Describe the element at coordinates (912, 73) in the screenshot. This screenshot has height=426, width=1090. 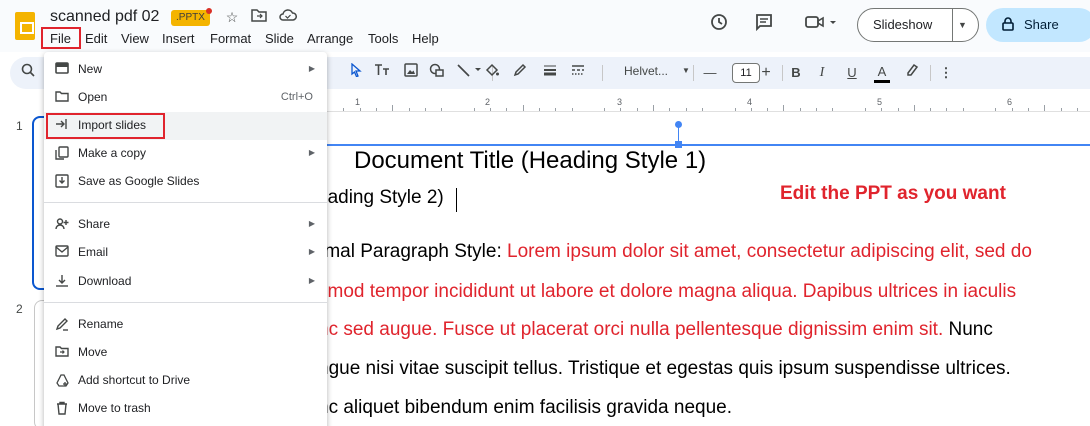
I see `highlight-color-icon` at that location.